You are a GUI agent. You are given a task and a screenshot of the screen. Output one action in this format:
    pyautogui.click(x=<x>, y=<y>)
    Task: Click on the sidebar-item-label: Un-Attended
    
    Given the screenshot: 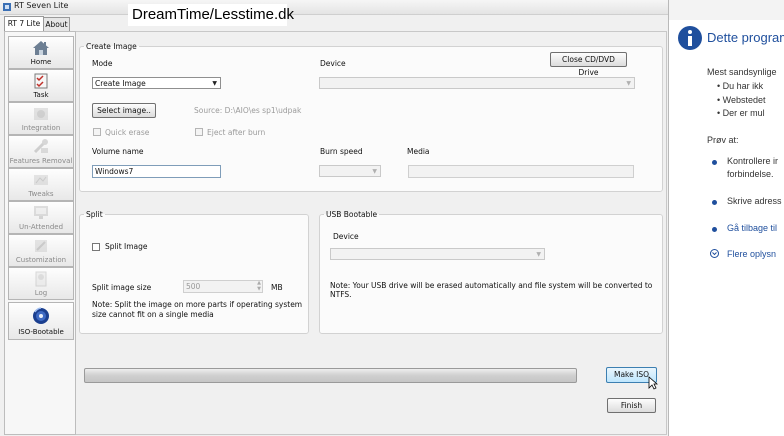 What is the action you would take?
    pyautogui.click(x=41, y=227)
    